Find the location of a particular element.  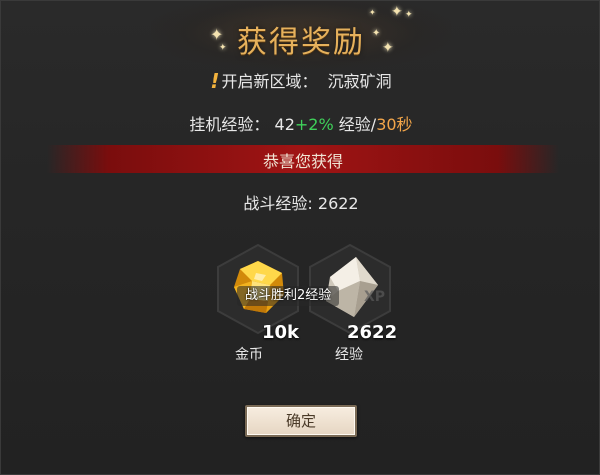

idle-exp-label: 挂机经验： is located at coordinates (229, 124).